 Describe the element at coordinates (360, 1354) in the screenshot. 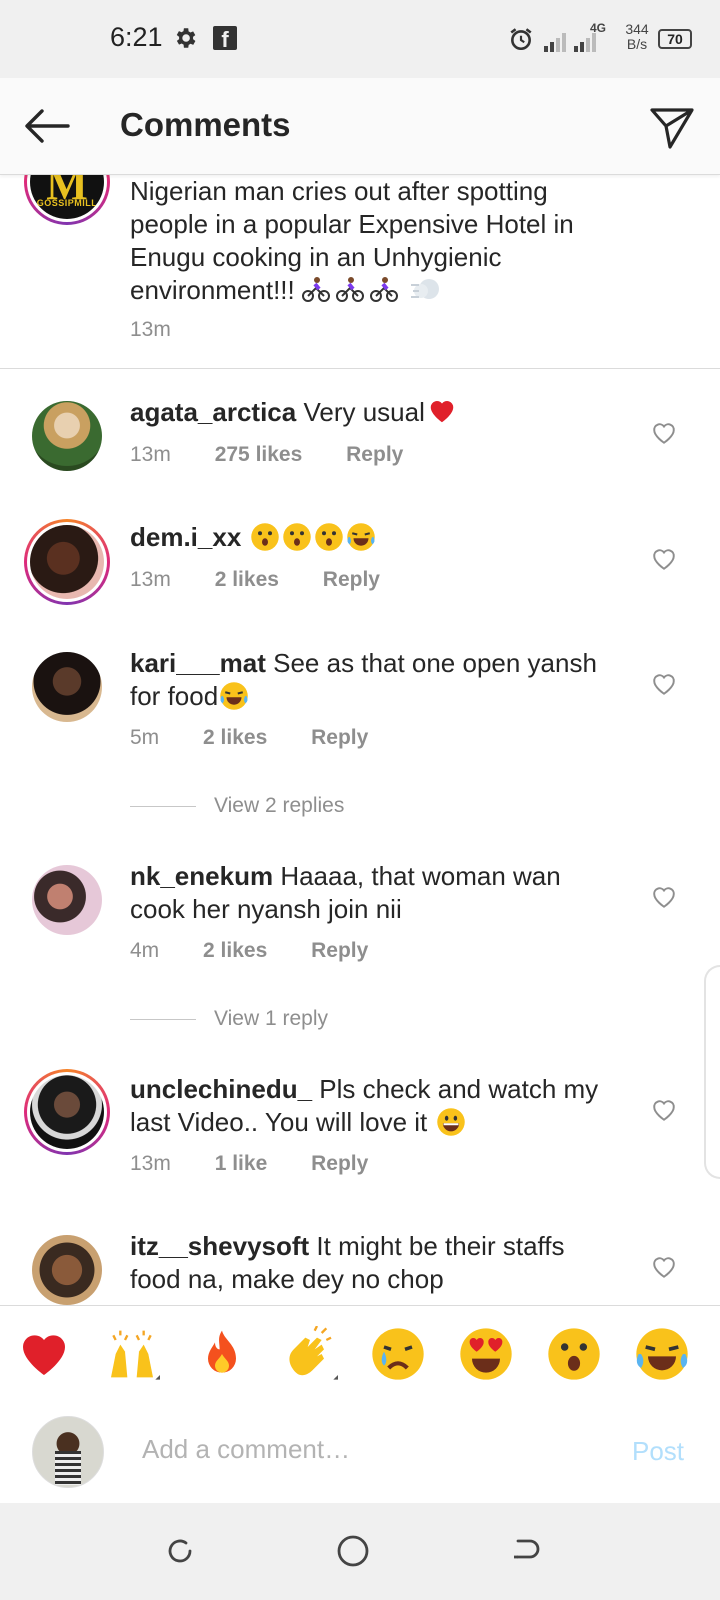

I see `emoji-quick-bar` at that location.